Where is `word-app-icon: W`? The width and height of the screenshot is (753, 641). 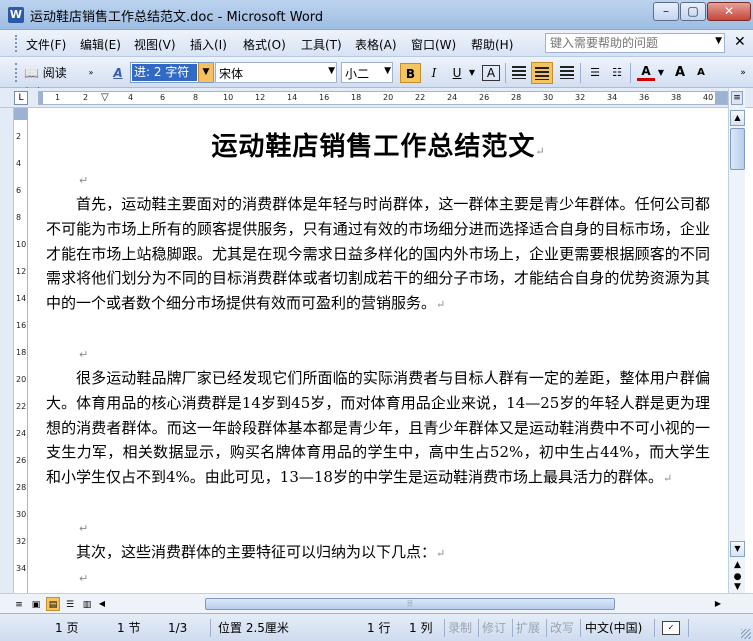
word-app-icon: W is located at coordinates (16, 15).